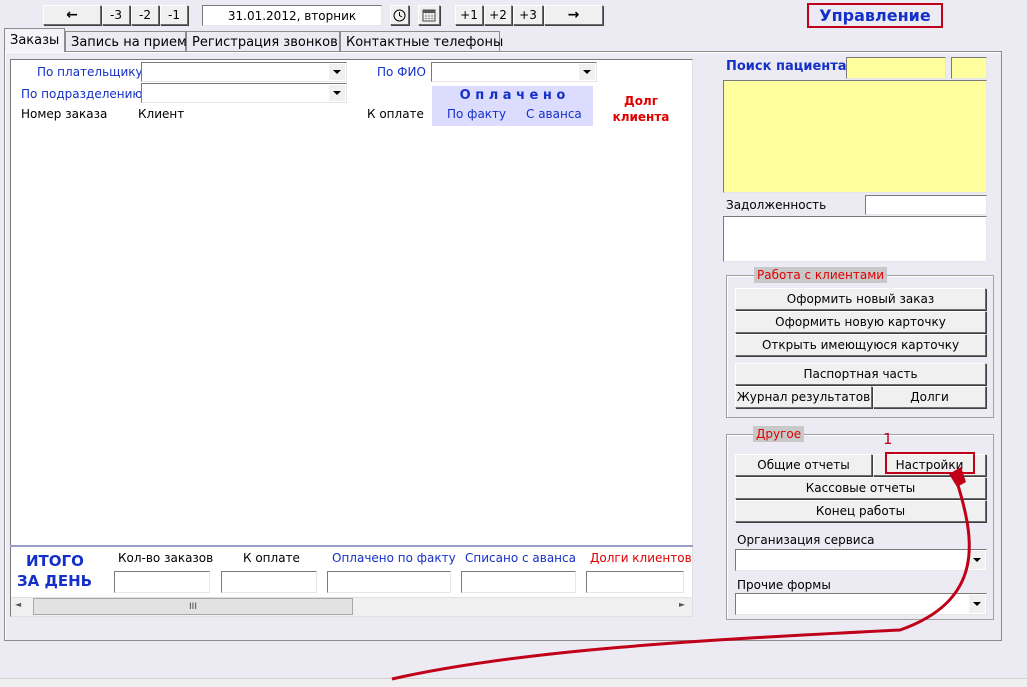 The image size is (1027, 687). I want to click on tab-orders: Заказы, so click(34, 40).